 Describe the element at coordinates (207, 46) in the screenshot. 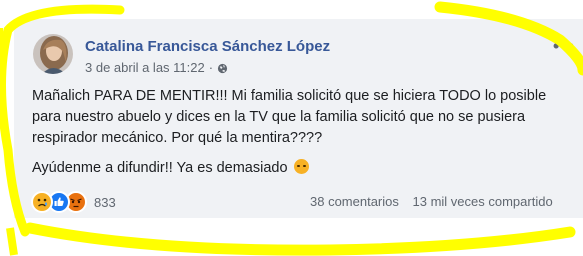

I see `post-author-name: Catalina Francisca Sánchez López` at that location.